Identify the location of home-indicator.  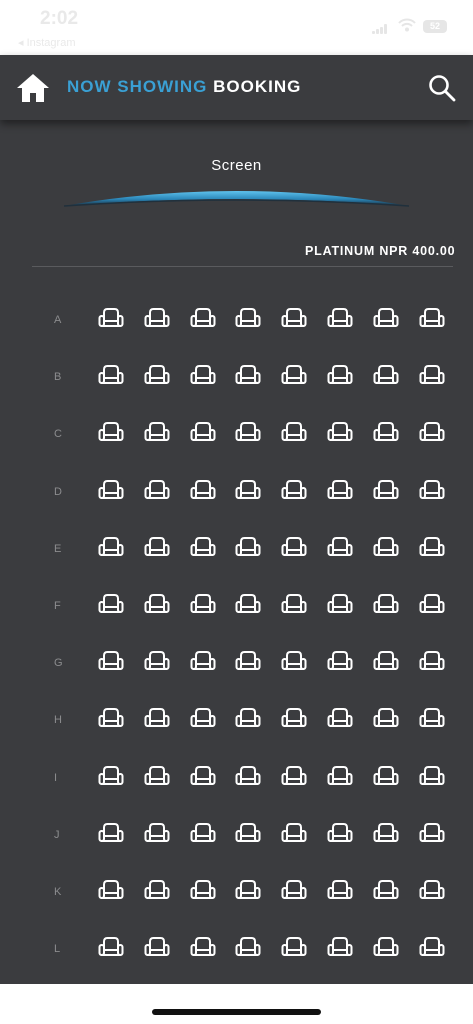
(236, 1012).